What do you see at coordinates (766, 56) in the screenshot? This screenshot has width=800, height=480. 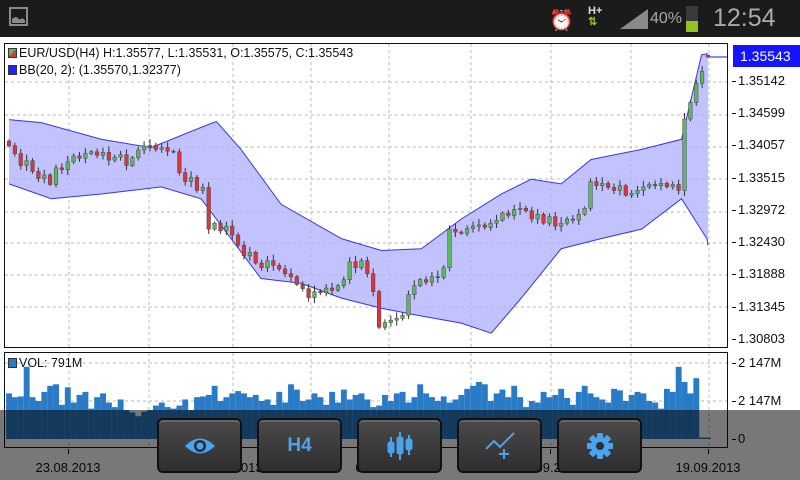 I see `current-price-label: 1.35543` at bounding box center [766, 56].